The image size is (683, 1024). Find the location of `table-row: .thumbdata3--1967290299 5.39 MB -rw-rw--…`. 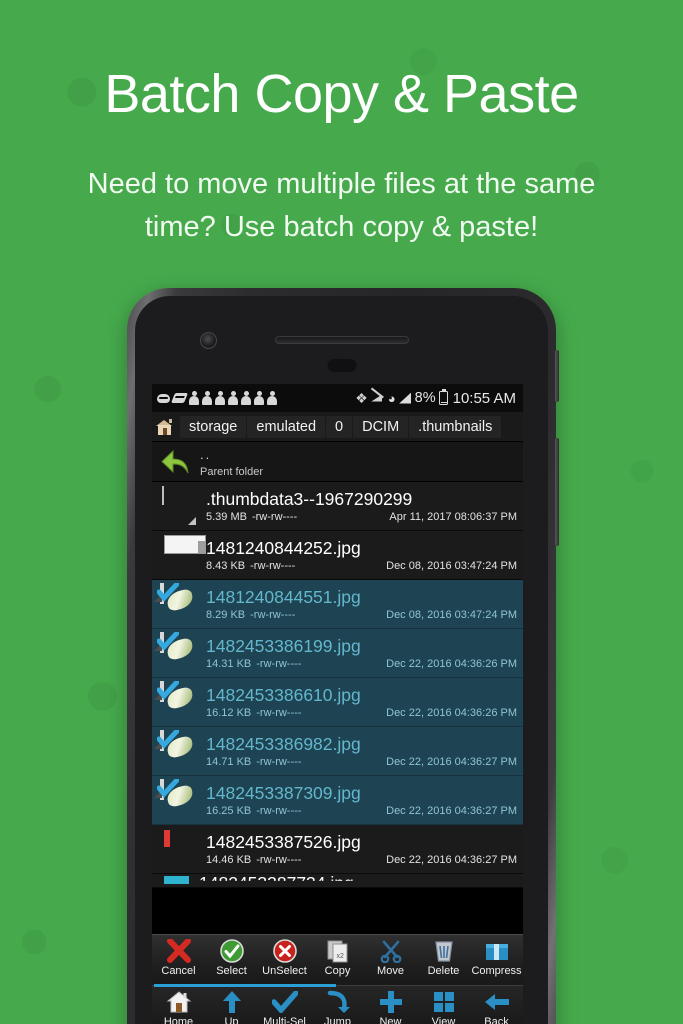

table-row: .thumbdata3--1967290299 5.39 MB -rw-rw--… is located at coordinates (337, 506).